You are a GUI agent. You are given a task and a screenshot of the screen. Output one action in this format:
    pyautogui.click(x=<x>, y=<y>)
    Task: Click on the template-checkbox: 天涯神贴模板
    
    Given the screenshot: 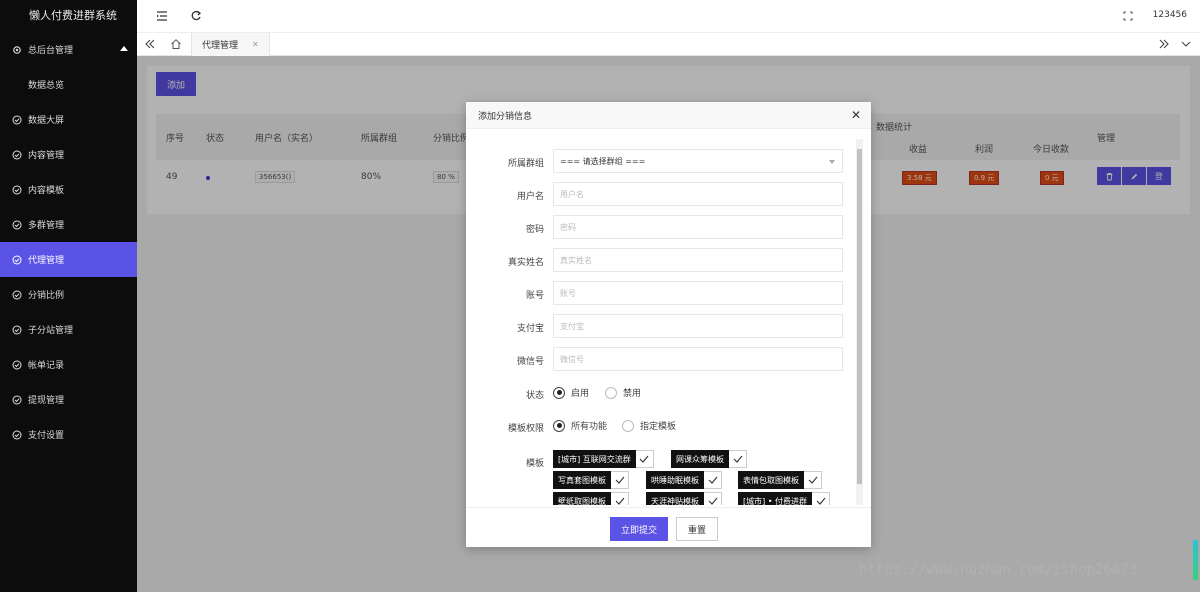 What is the action you would take?
    pyautogui.click(x=684, y=498)
    